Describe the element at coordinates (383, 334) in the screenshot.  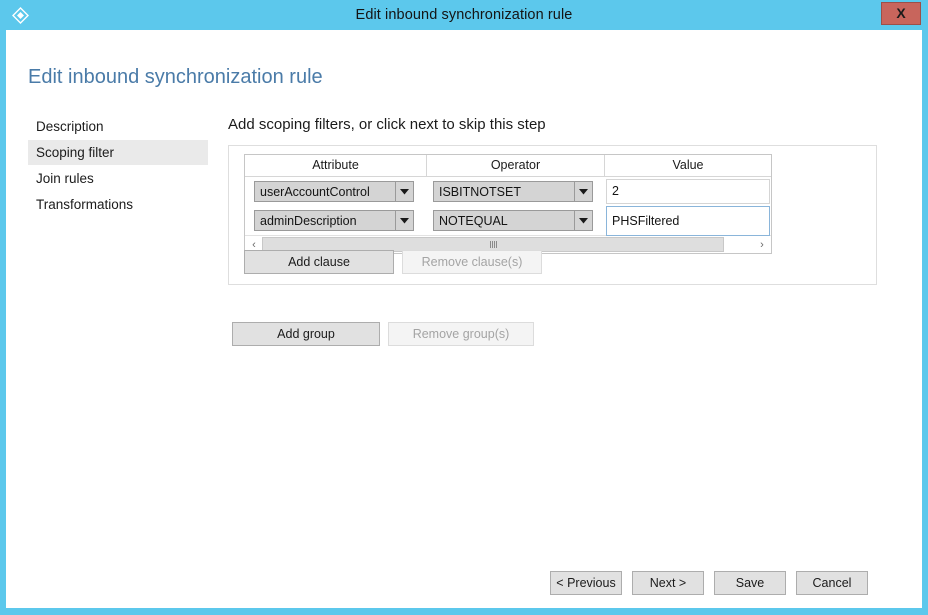
I see `group-button-bar: Add group Remove group(s)` at that location.